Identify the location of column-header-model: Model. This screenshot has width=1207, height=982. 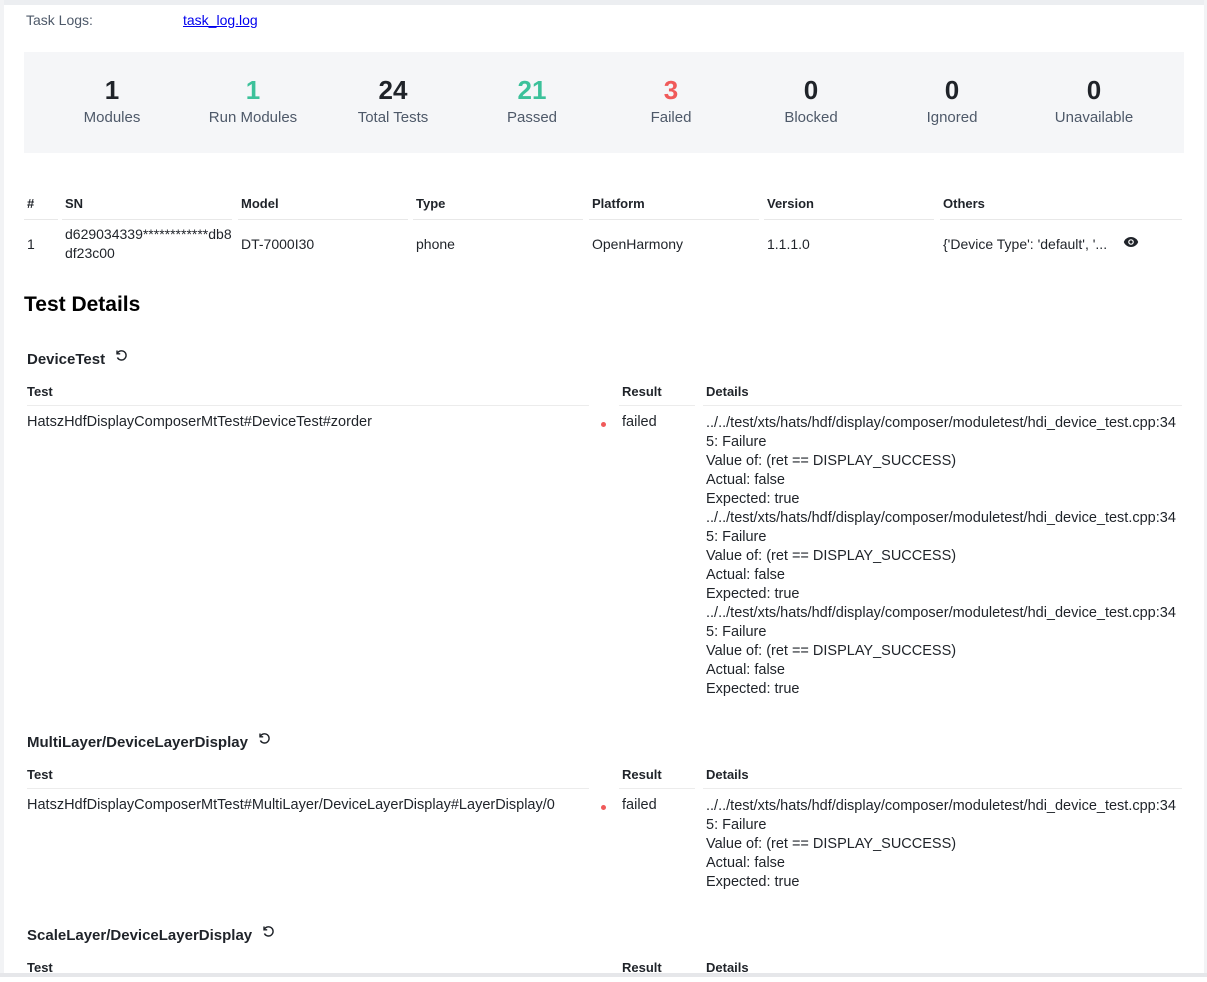
(260, 203).